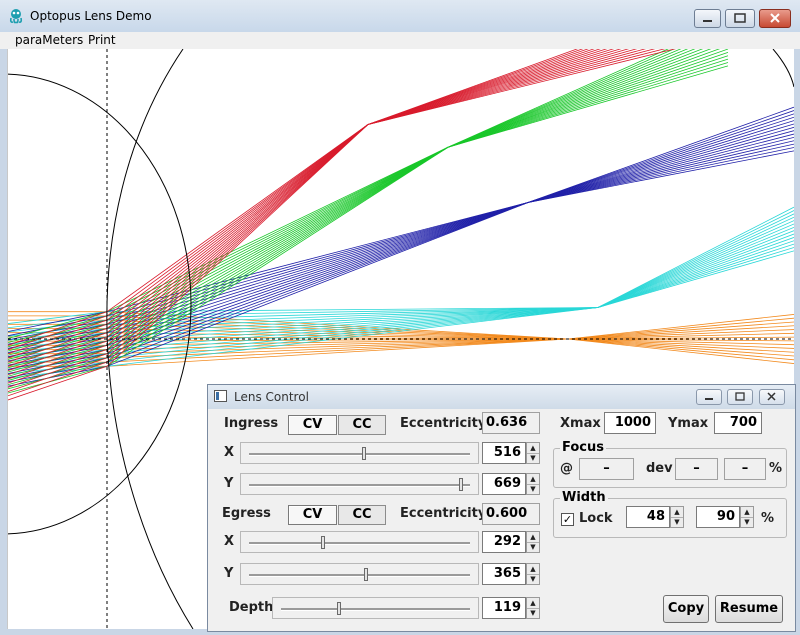 This screenshot has width=800, height=635. What do you see at coordinates (16, 16) in the screenshot?
I see `octopus-icon` at bounding box center [16, 16].